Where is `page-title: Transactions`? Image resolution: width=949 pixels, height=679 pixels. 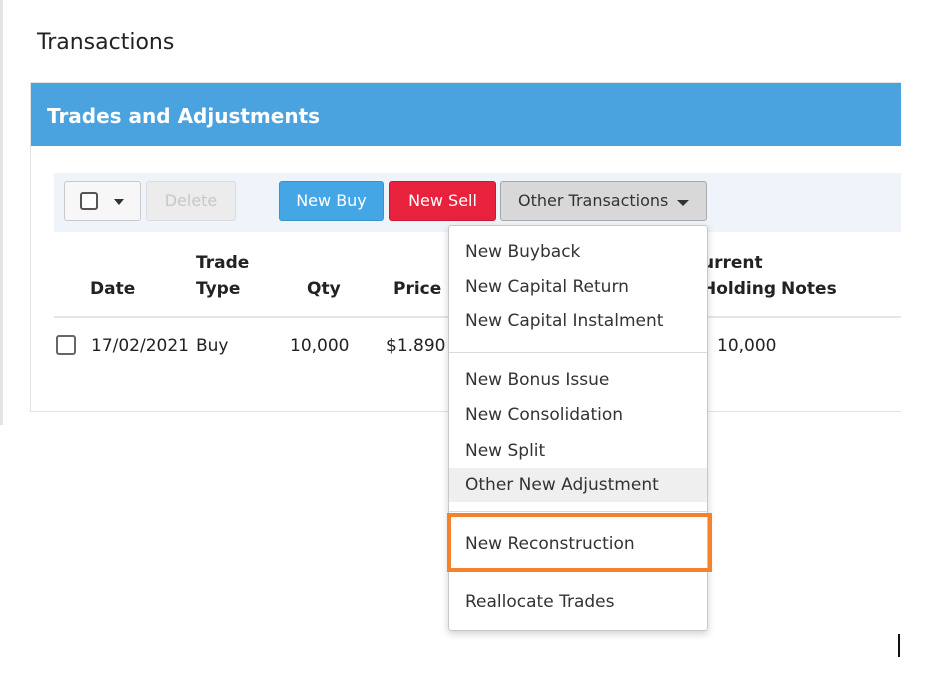 page-title: Transactions is located at coordinates (106, 42).